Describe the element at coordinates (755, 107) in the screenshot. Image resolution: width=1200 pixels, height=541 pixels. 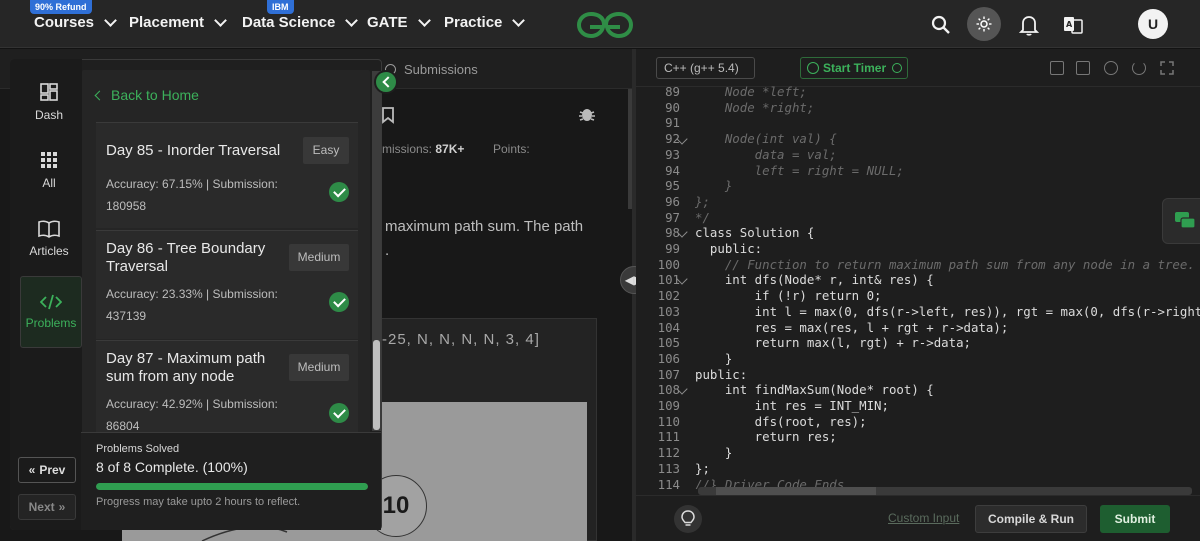
I see `code-text: Node *right;` at that location.